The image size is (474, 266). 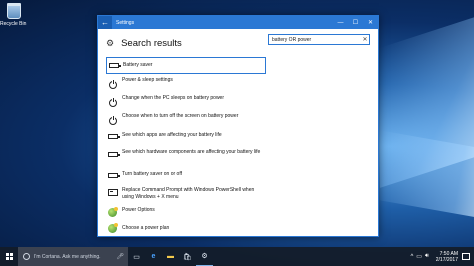 I want to click on start-button, so click(x=9, y=256).